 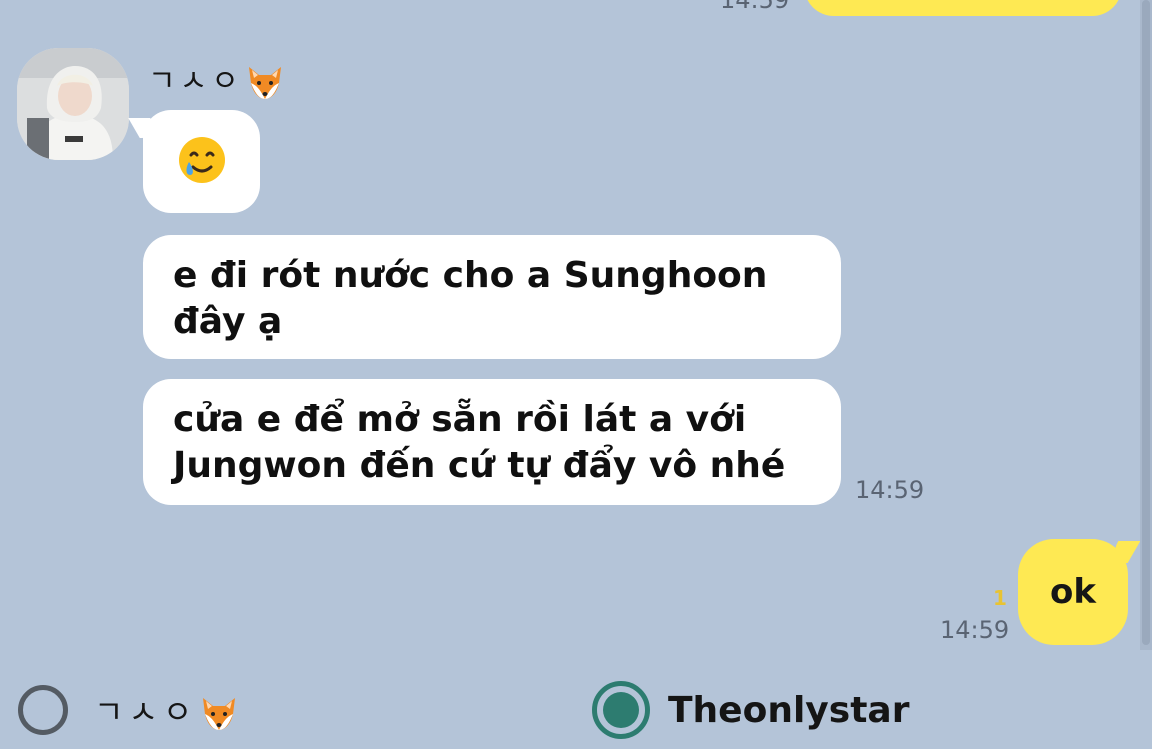 I want to click on outgoing-message-text: ok, so click(x=1073, y=592).